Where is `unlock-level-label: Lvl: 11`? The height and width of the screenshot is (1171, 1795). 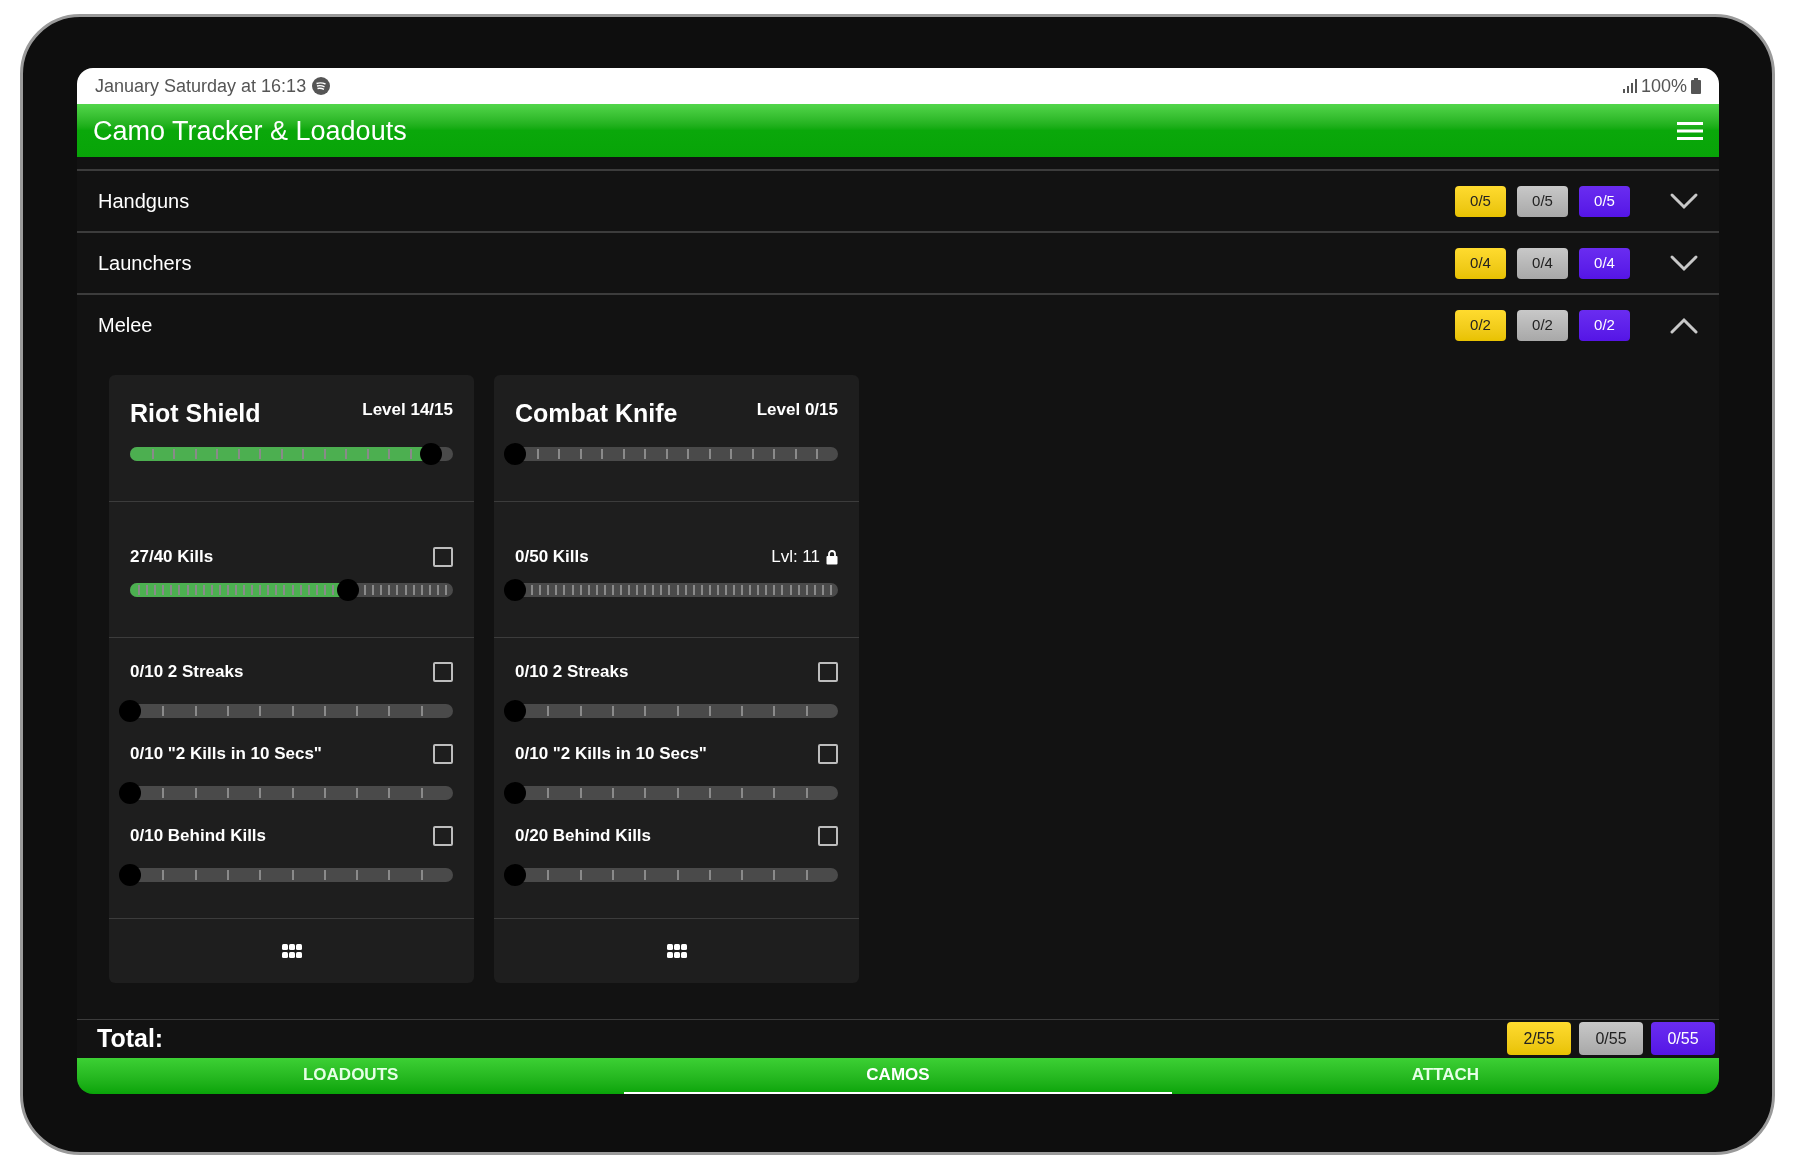 unlock-level-label: Lvl: 11 is located at coordinates (795, 557).